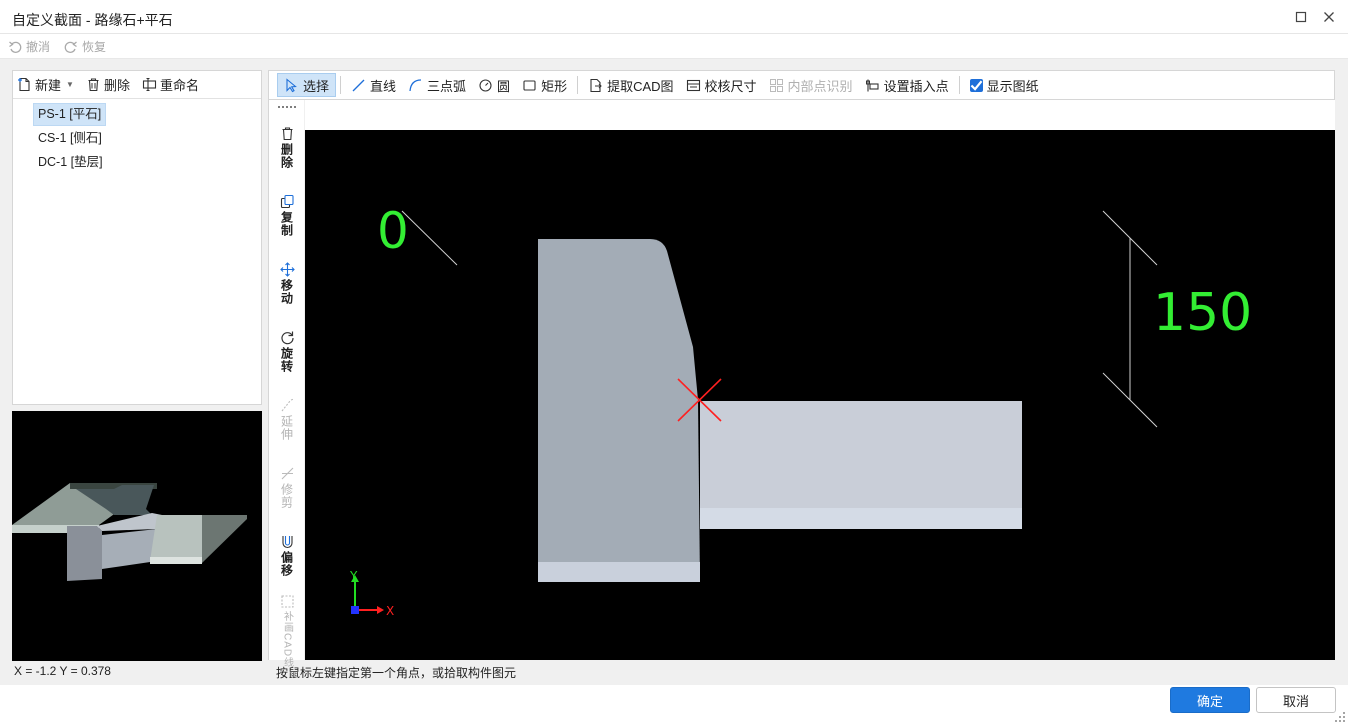 This screenshot has width=1348, height=725. What do you see at coordinates (529, 85) in the screenshot?
I see `rectangle-icon` at bounding box center [529, 85].